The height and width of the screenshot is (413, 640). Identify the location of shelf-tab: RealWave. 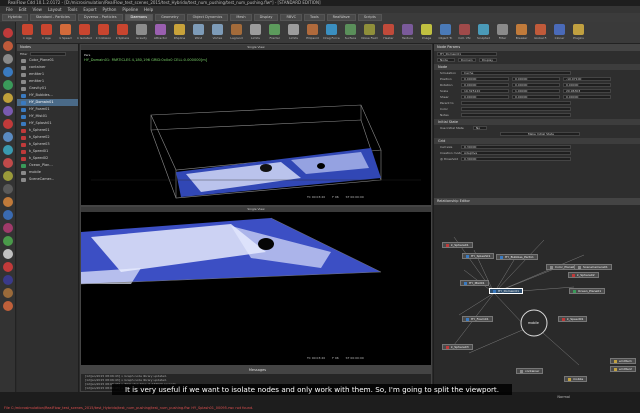
(341, 17).